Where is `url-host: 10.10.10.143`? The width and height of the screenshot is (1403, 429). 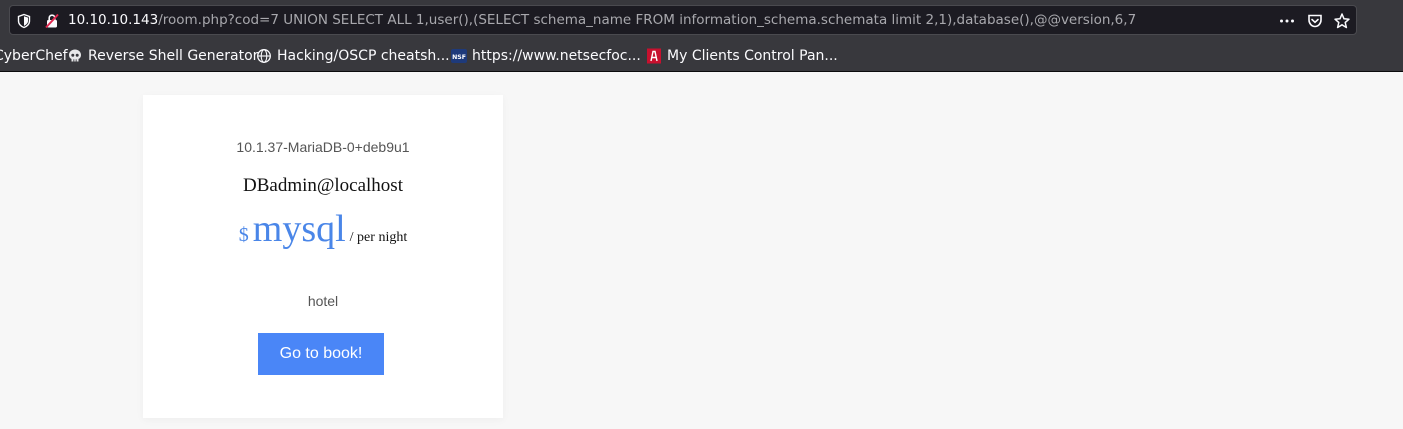 url-host: 10.10.10.143 is located at coordinates (113, 20).